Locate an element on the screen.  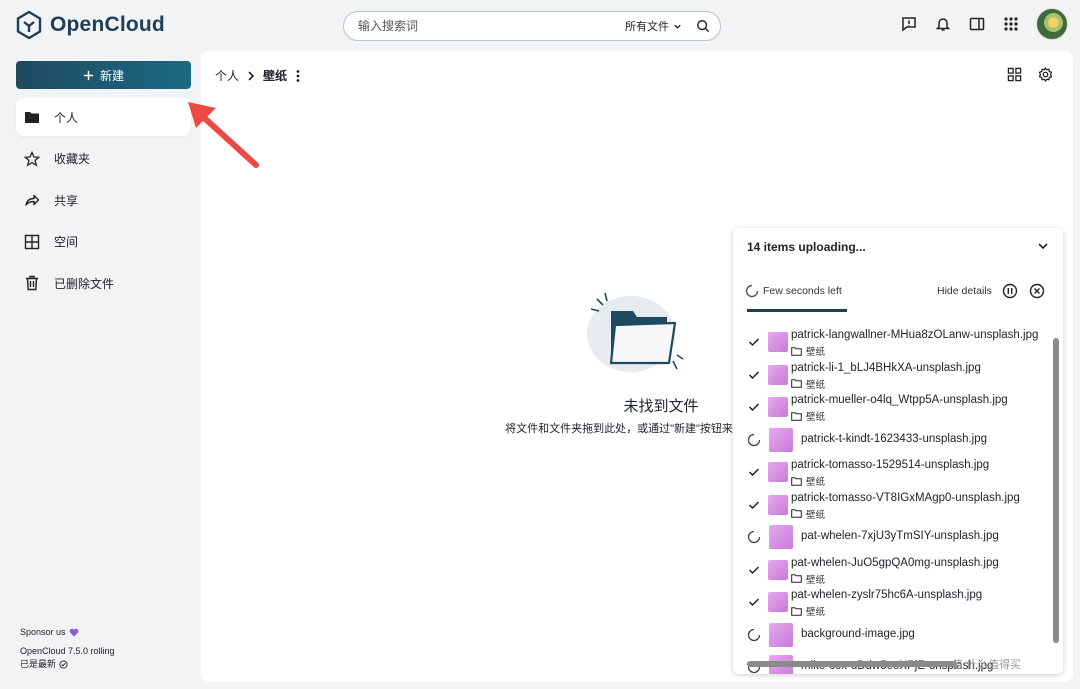
time-left-label: Few seconds left is located at coordinates (802, 291).